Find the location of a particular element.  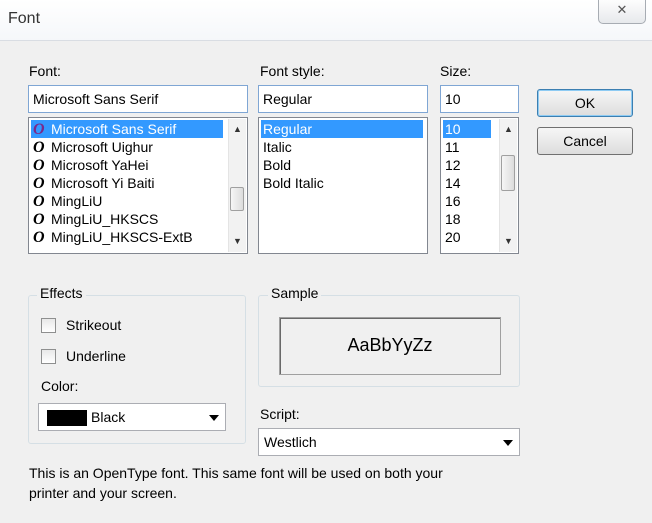

strikeout-checkbox is located at coordinates (48, 325).